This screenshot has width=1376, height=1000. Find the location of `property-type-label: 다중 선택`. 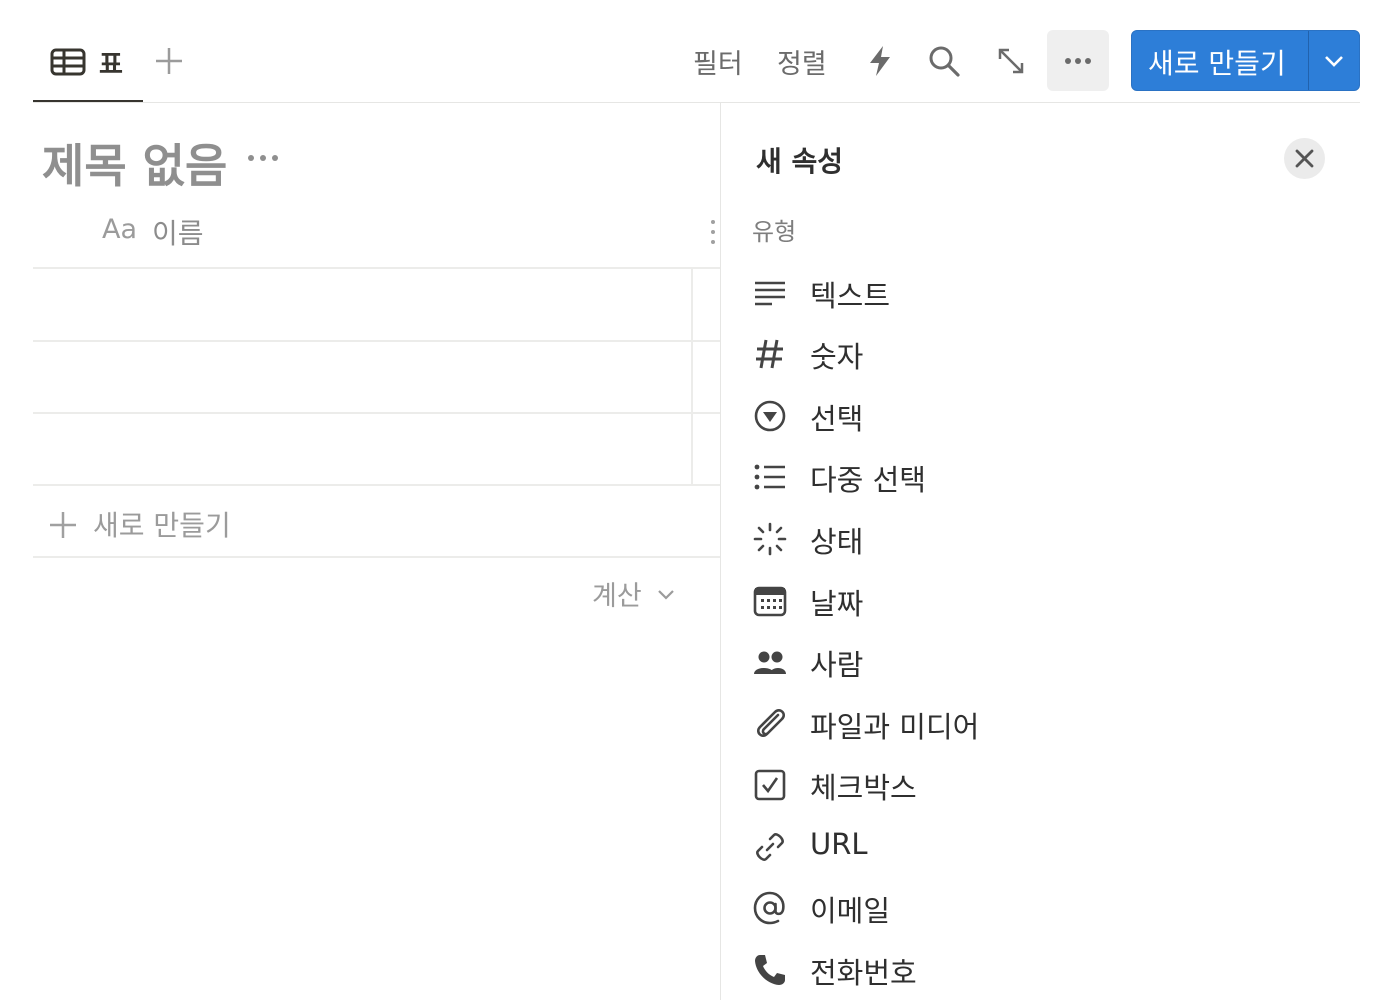

property-type-label: 다중 선택 is located at coordinates (868, 480).